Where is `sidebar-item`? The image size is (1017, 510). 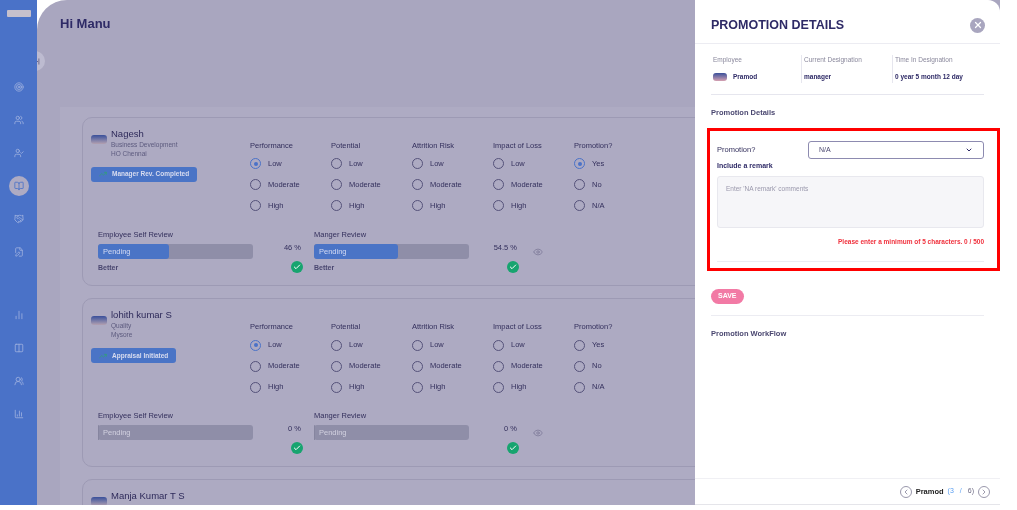 sidebar-item is located at coordinates (18, 186).